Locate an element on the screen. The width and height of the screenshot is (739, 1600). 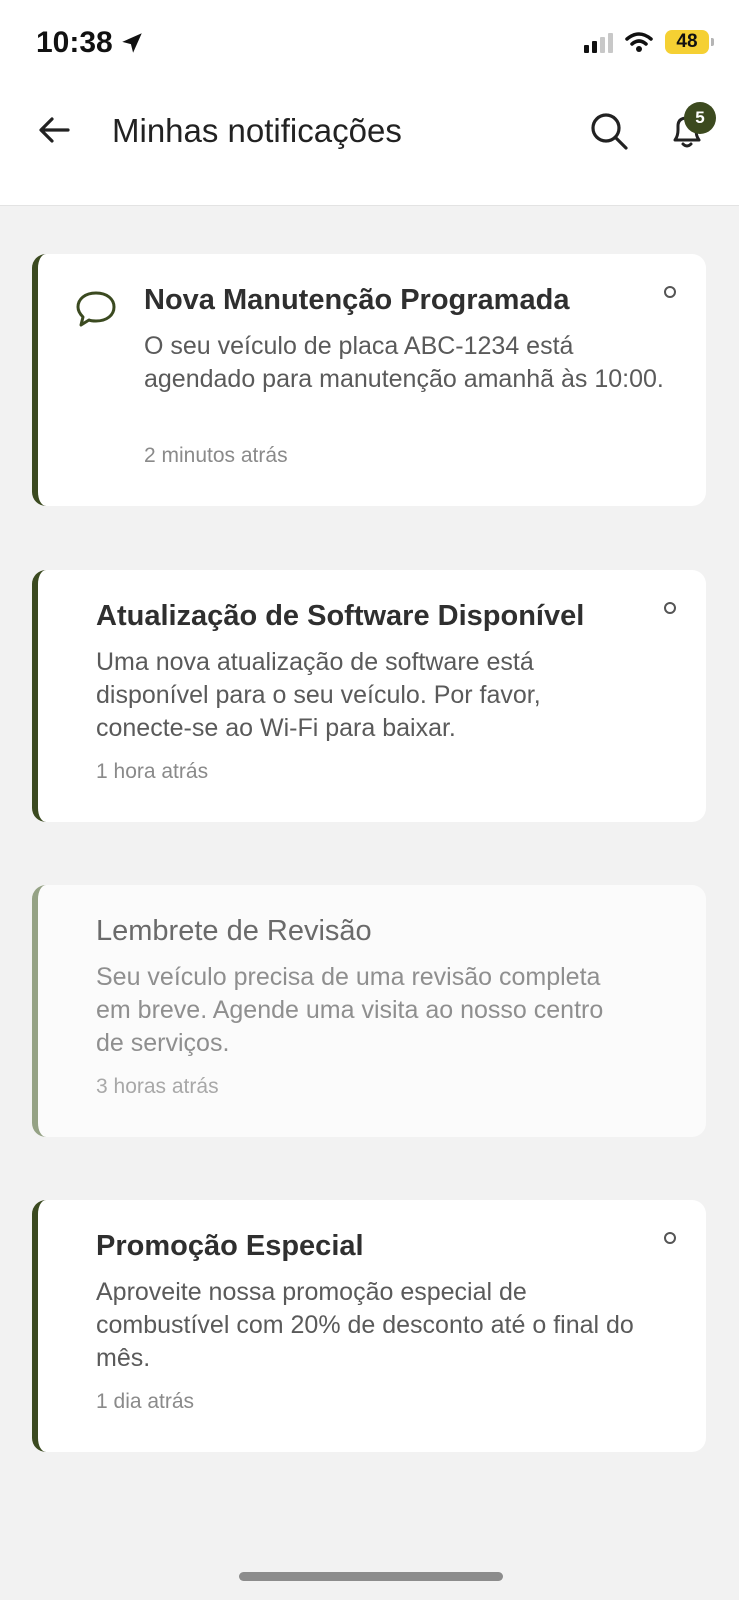
notification-title: Nova Manutenção Programada is located at coordinates (357, 300).